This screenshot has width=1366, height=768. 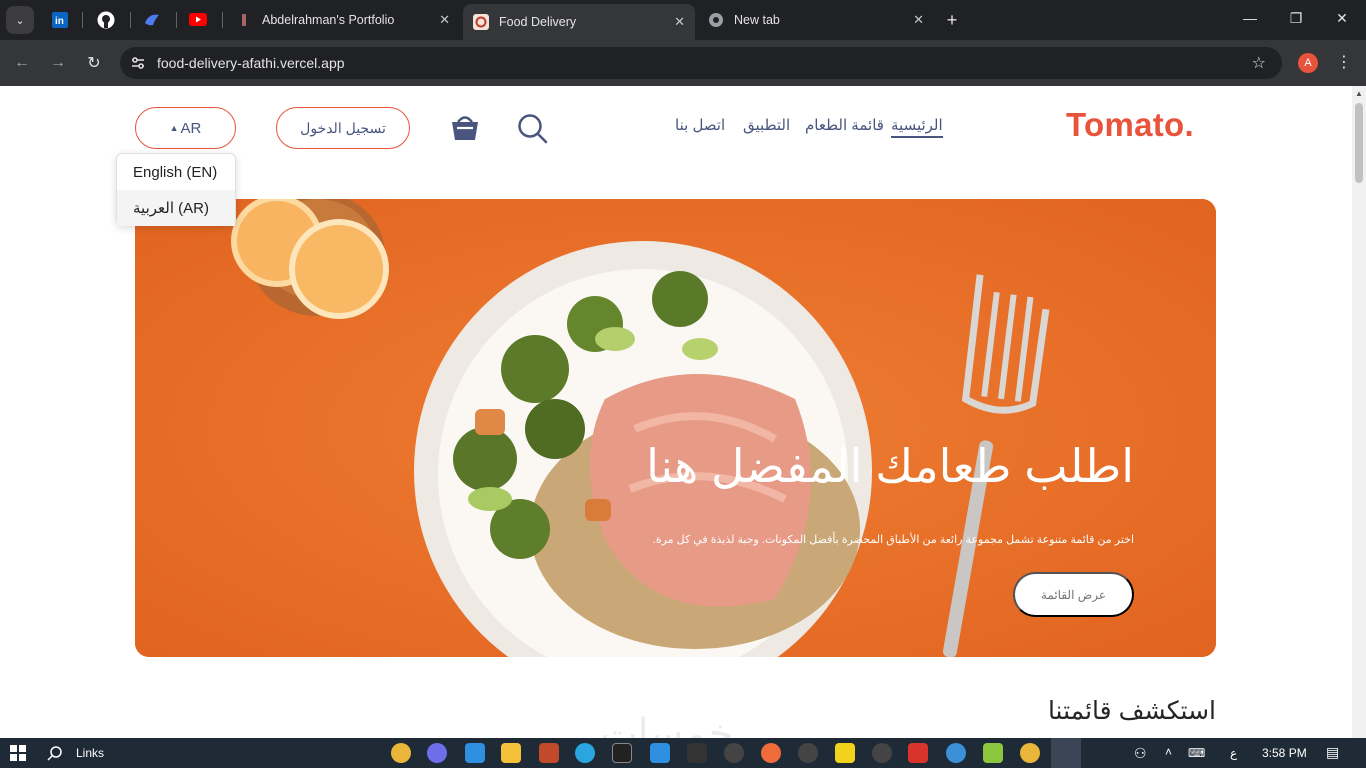 What do you see at coordinates (481, 22) in the screenshot?
I see `tomato-favicon-icon` at bounding box center [481, 22].